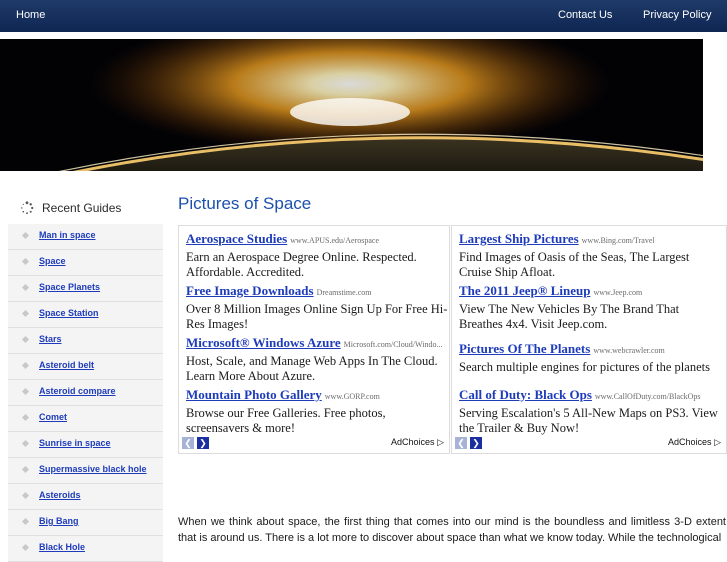  I want to click on ad-title-link: Mountain Photo Gallery, so click(254, 394).